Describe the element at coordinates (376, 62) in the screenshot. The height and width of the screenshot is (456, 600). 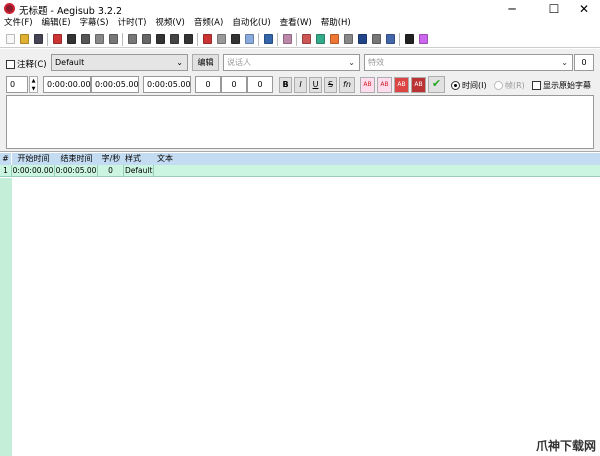
I see `effect-placeholder: 特效` at that location.